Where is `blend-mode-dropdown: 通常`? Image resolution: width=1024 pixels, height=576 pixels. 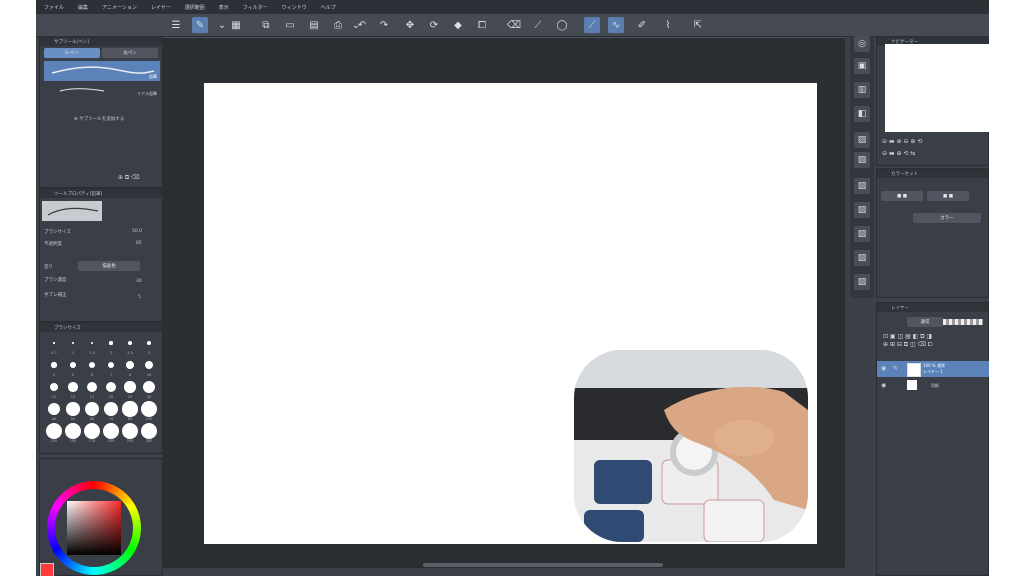
blend-mode-dropdown: 通常 is located at coordinates (925, 322).